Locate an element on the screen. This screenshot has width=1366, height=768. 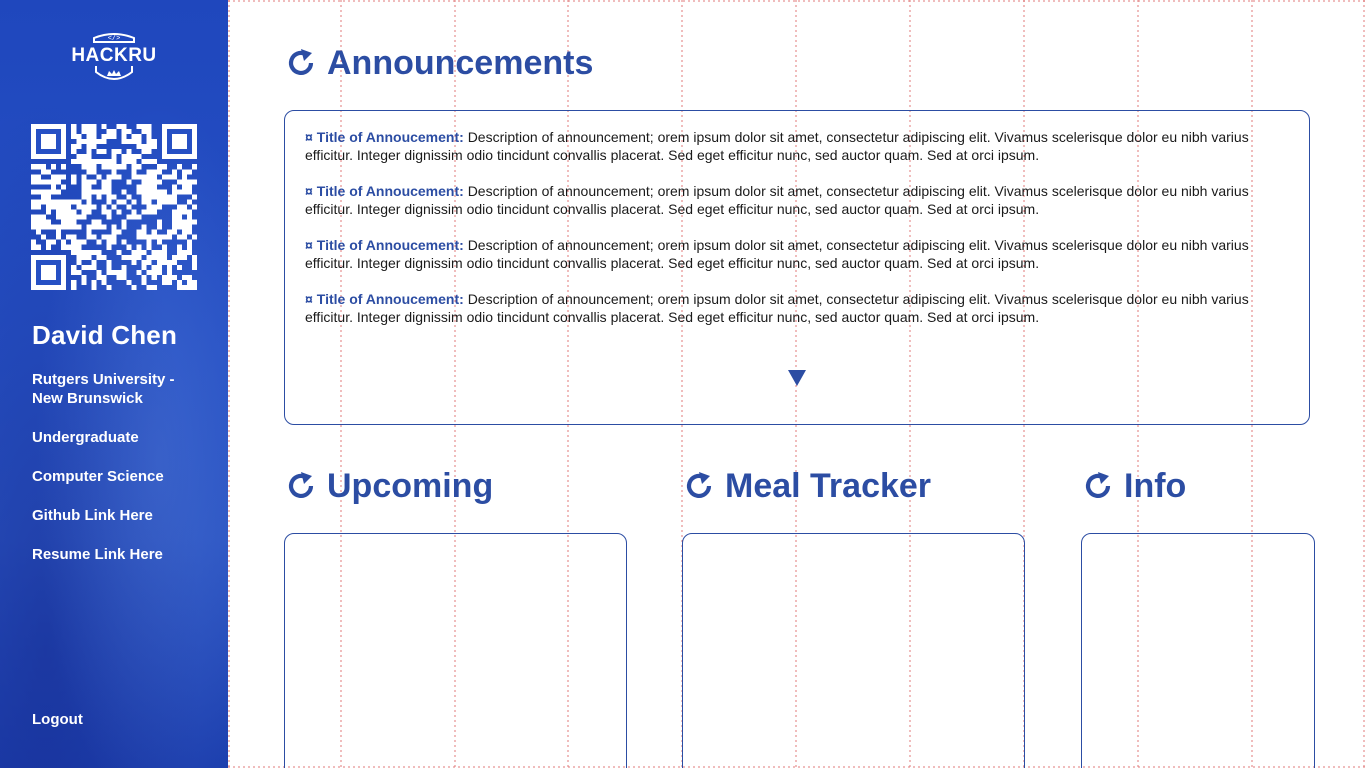
meal-tracker-title: Meal Tracker is located at coordinates (828, 486).